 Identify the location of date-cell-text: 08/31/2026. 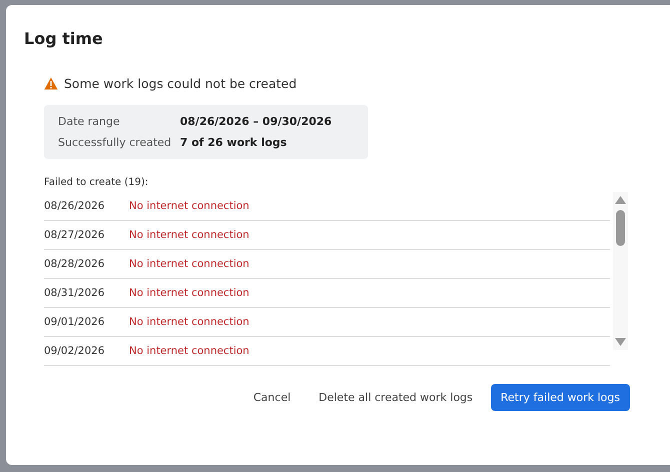
(75, 293).